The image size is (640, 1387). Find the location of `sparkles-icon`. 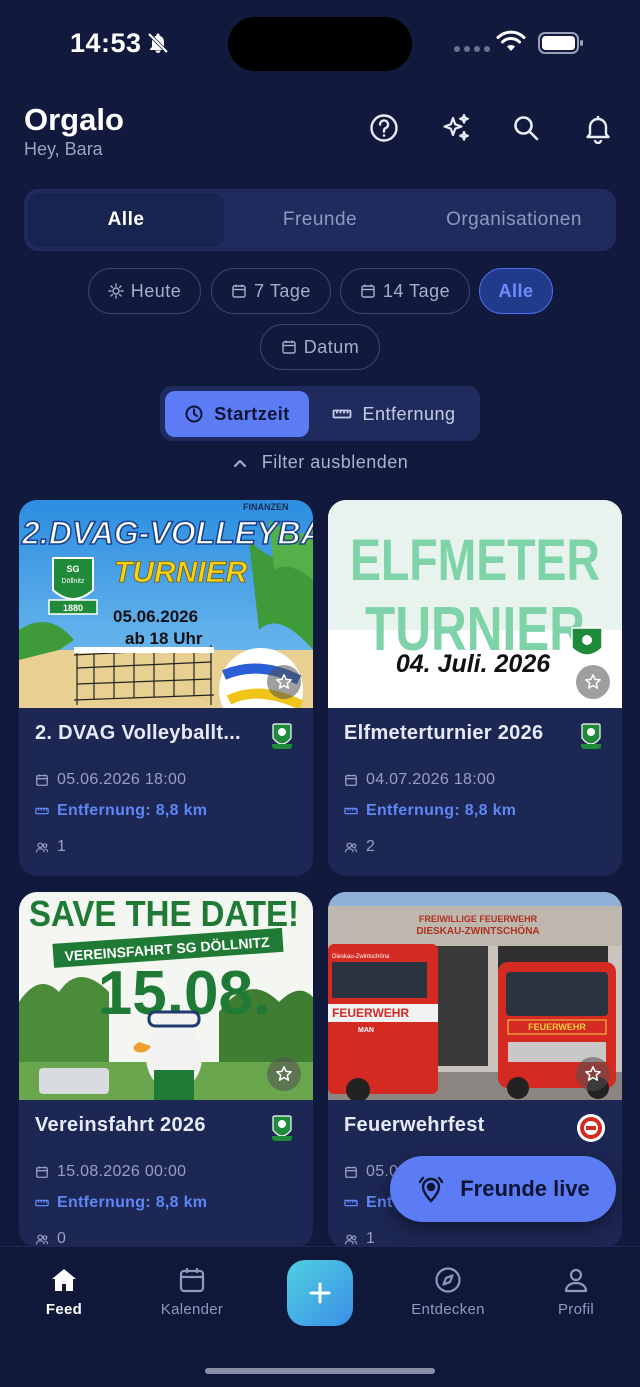

sparkles-icon is located at coordinates (456, 128).